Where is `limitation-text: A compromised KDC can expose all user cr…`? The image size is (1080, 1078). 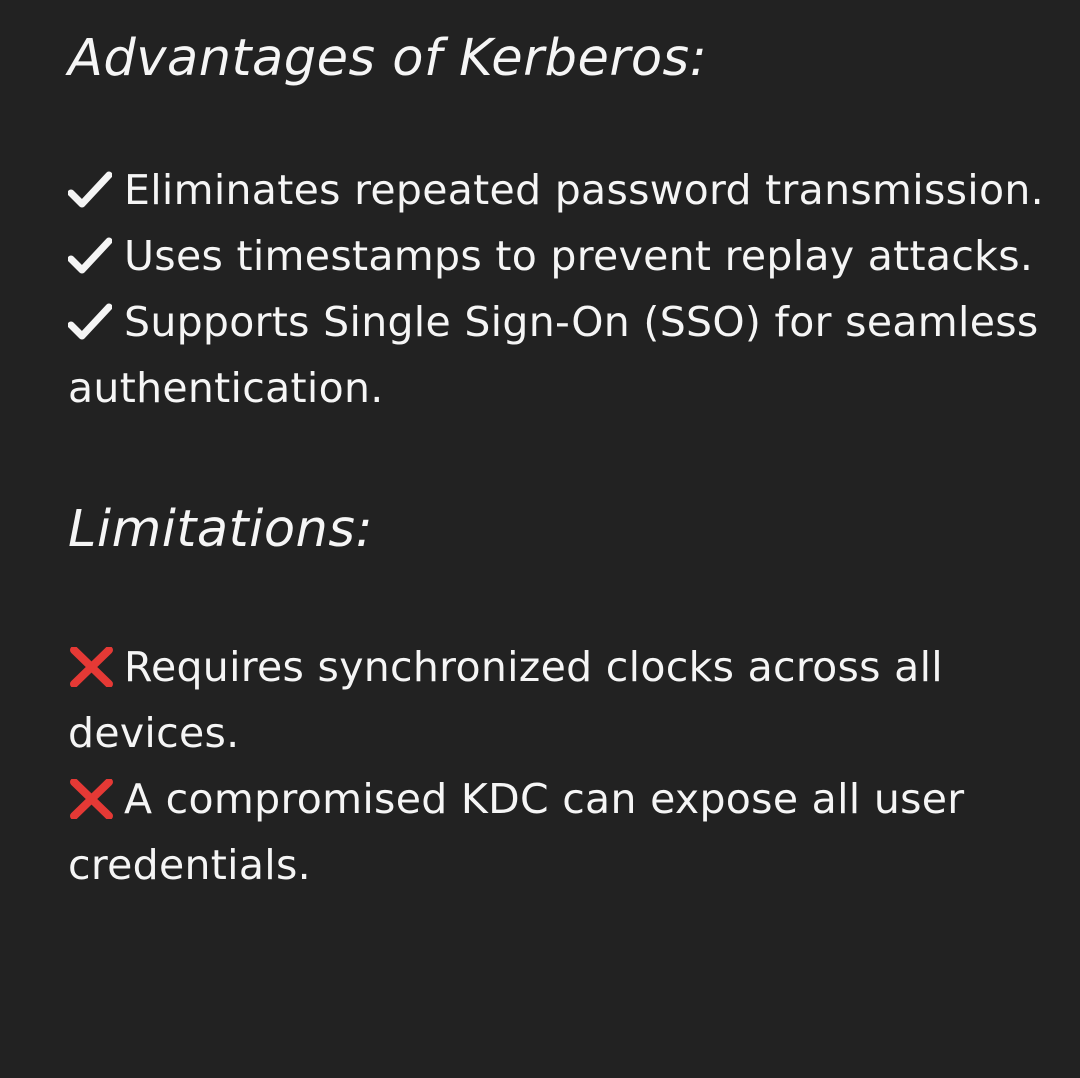
limitation-text: A compromised KDC can expose all user cr… is located at coordinates (516, 832).